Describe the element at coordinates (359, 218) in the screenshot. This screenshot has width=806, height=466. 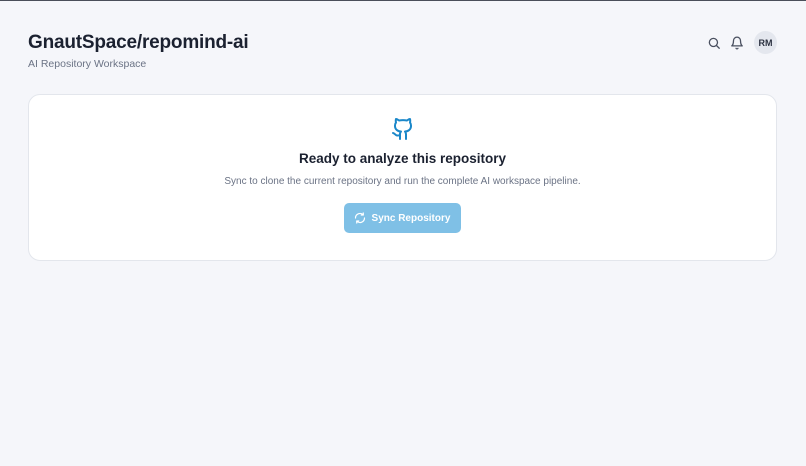
I see `refresh-icon` at that location.